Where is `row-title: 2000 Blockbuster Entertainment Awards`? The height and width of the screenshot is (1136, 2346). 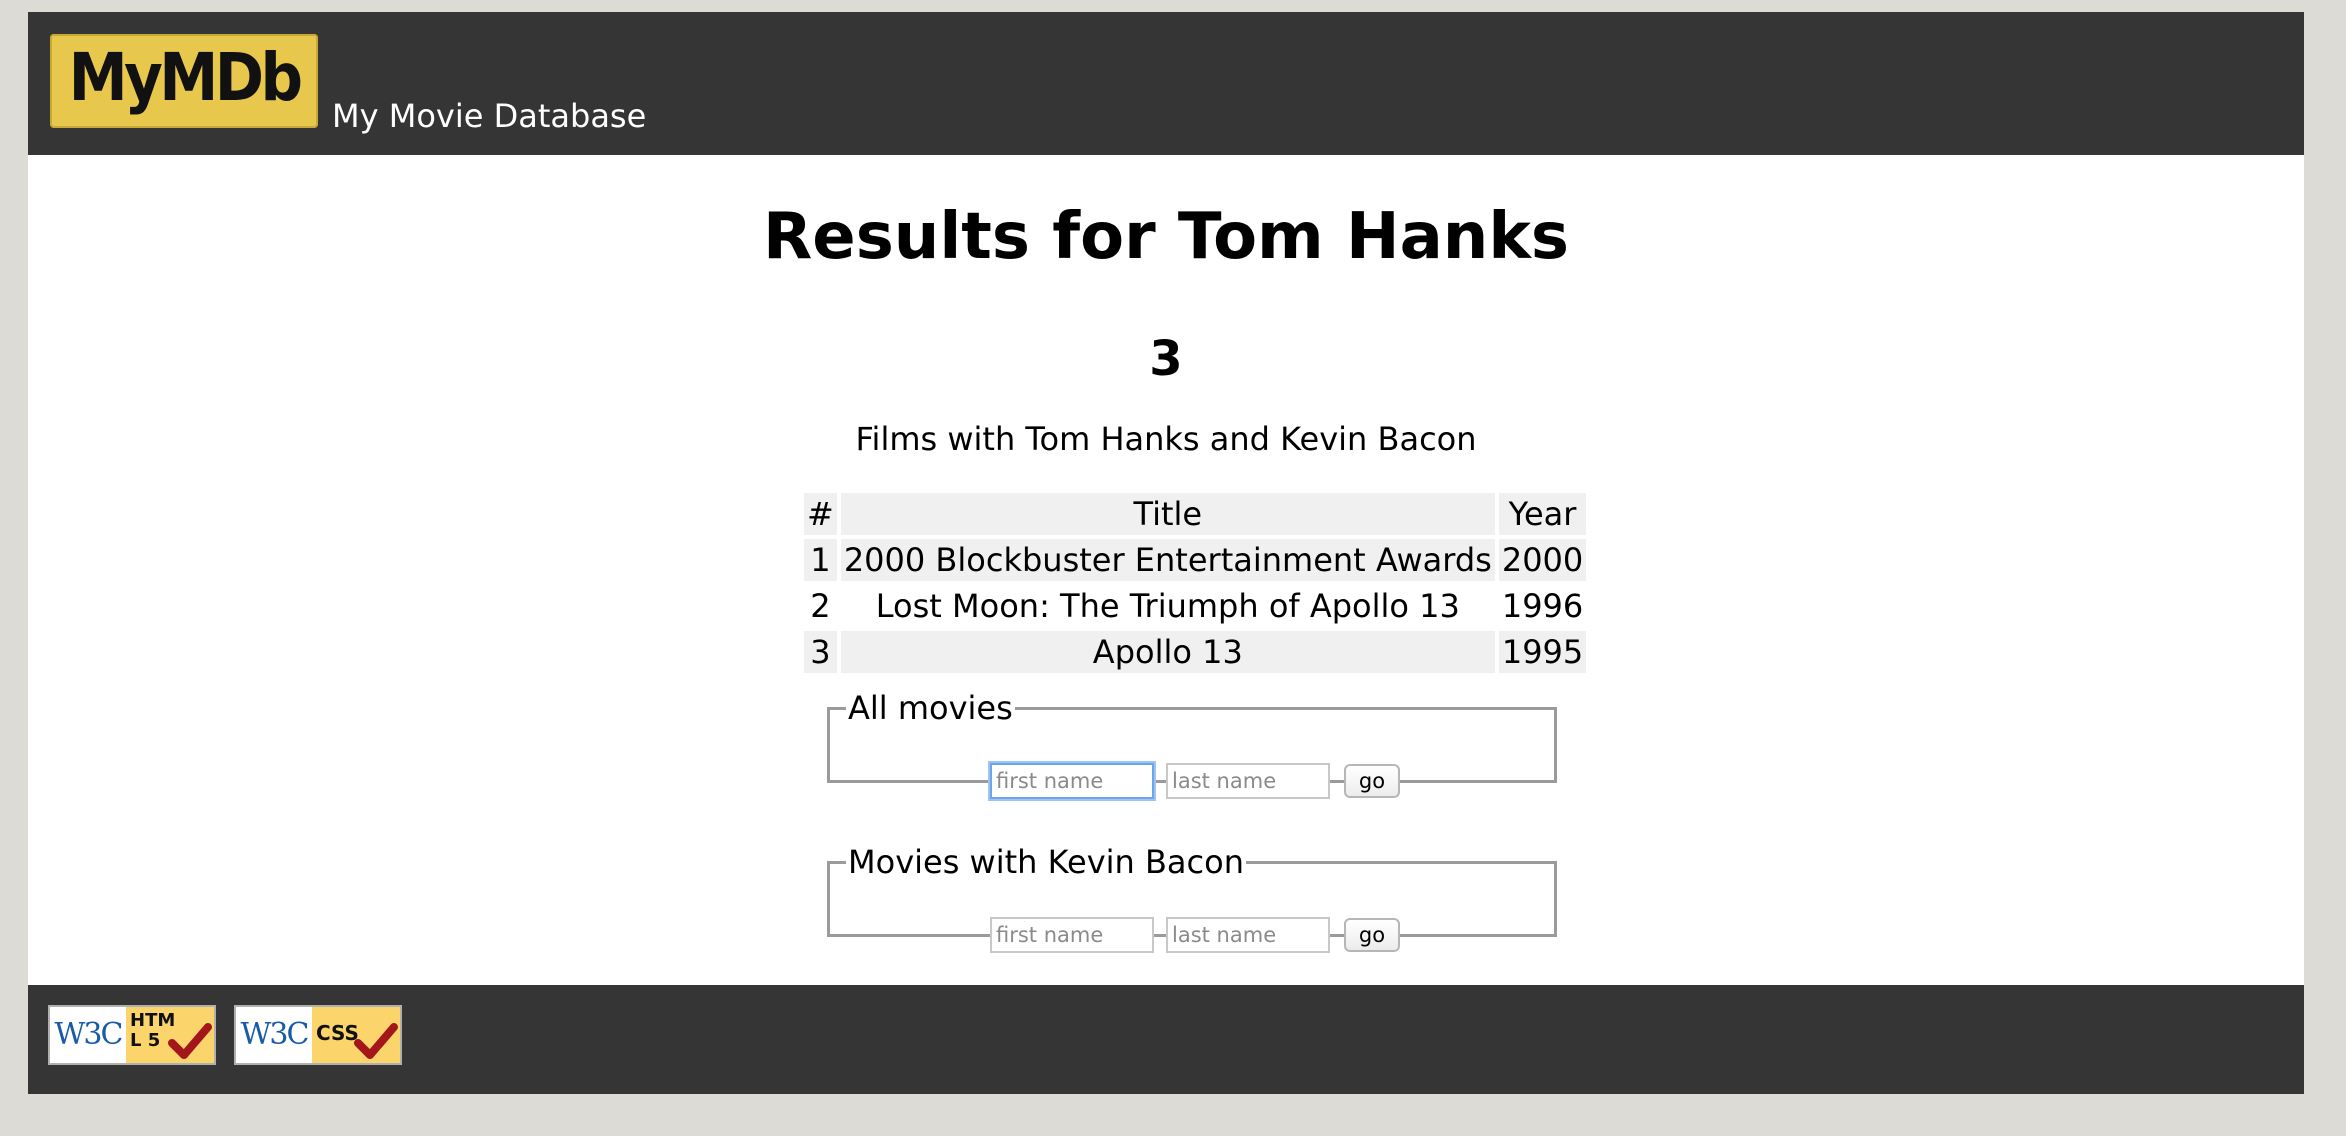
row-title: 2000 Blockbuster Entertainment Awards is located at coordinates (1167, 560).